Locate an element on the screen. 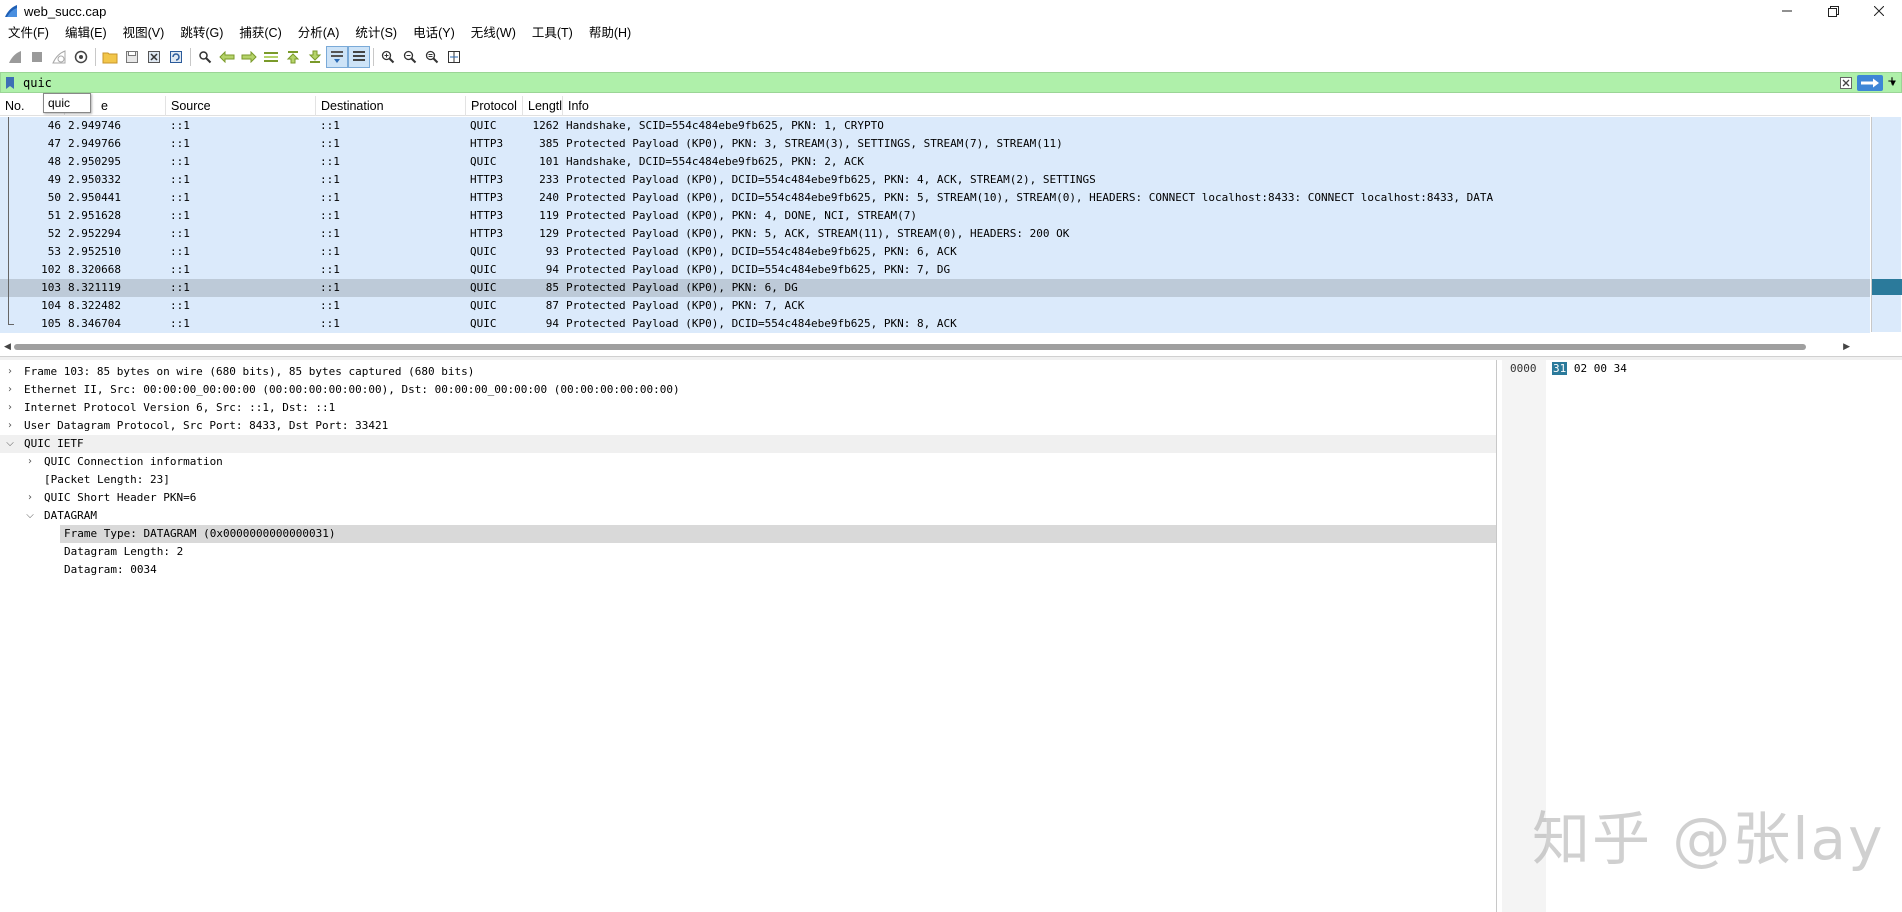 This screenshot has height=912, width=1902. resize-columns-button is located at coordinates (454, 57).